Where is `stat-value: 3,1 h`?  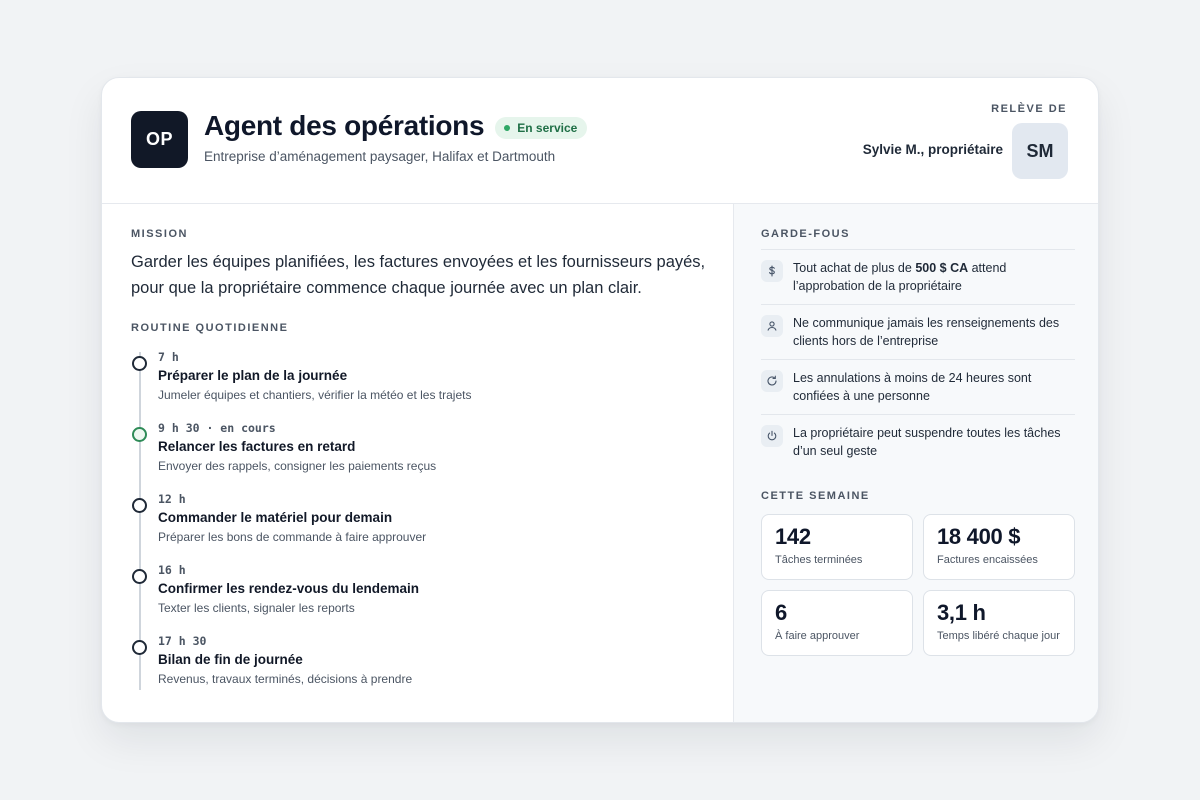 stat-value: 3,1 h is located at coordinates (961, 612).